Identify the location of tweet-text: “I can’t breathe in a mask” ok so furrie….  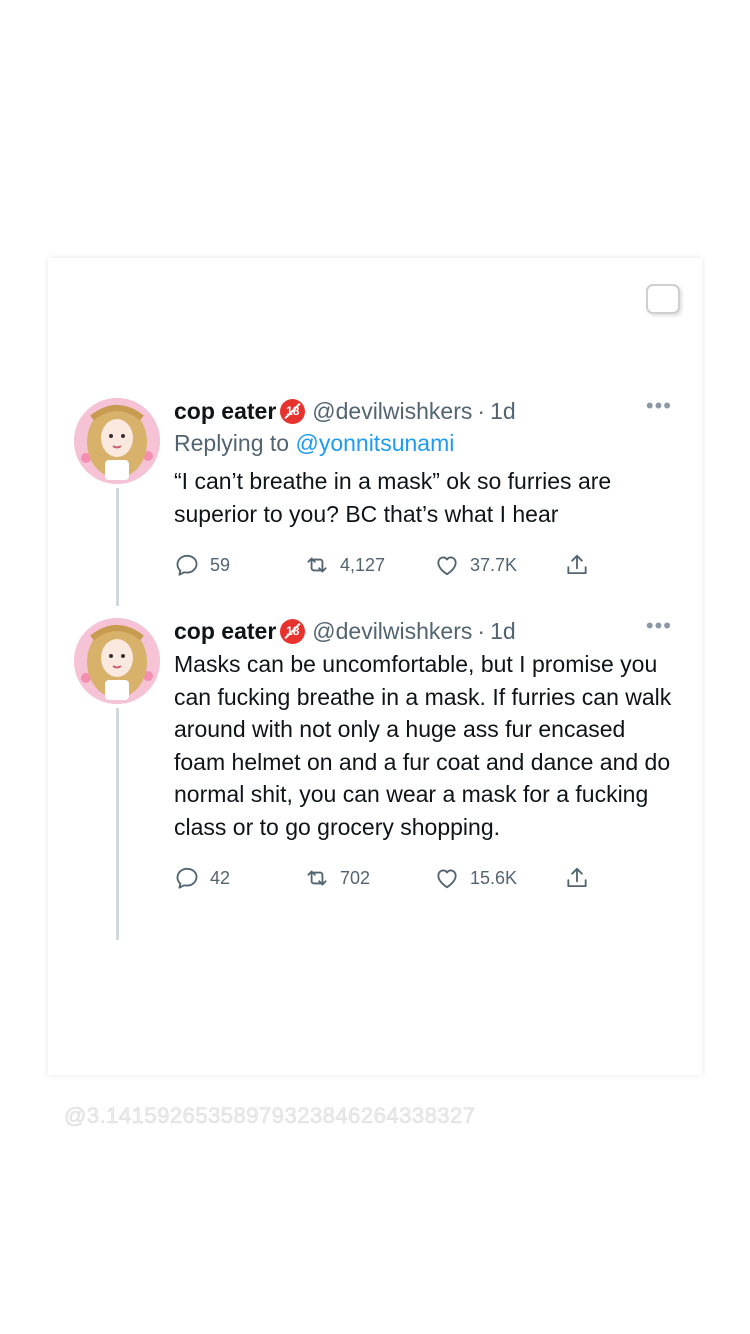
(393, 497).